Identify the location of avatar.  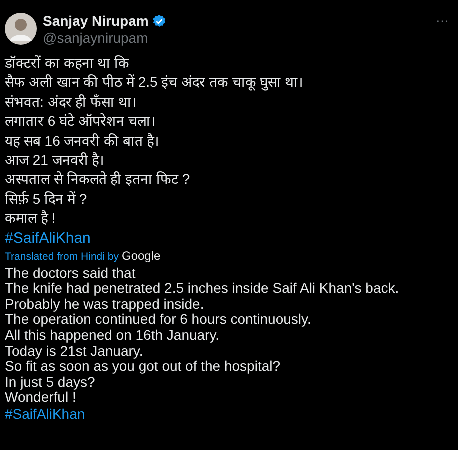
(21, 29).